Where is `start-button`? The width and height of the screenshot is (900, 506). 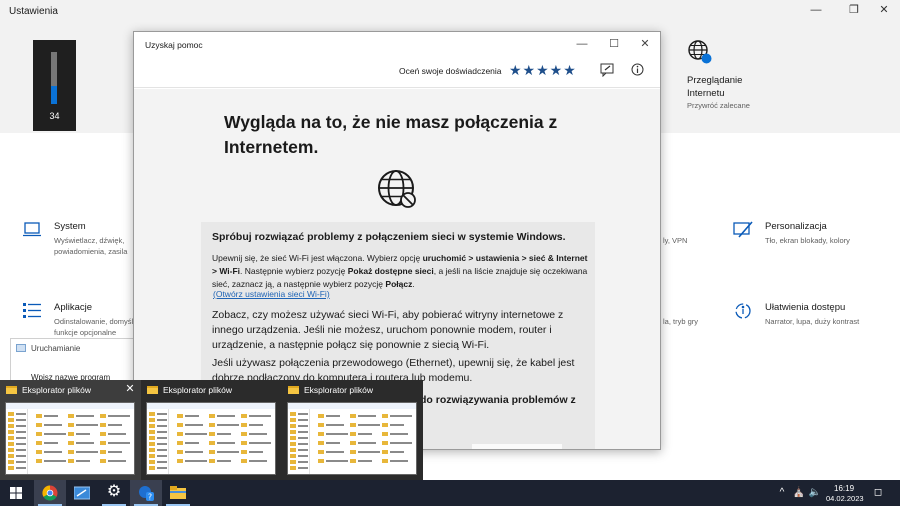
start-button is located at coordinates (16, 493).